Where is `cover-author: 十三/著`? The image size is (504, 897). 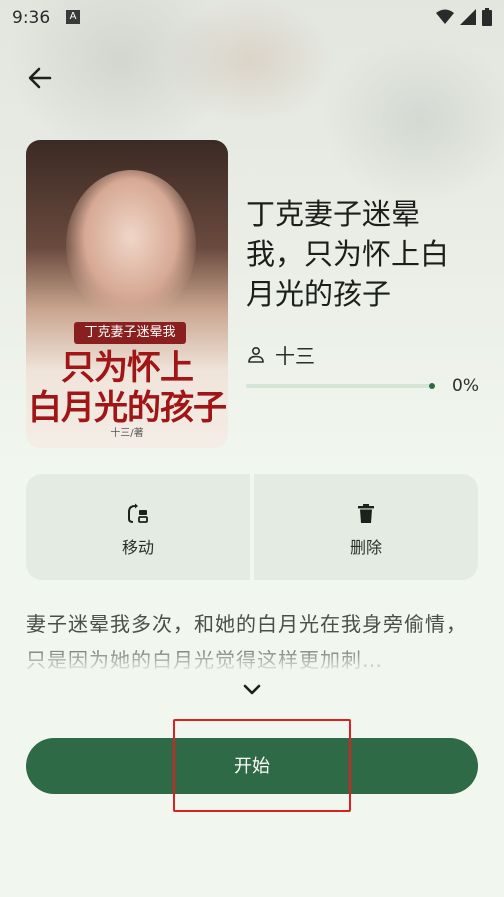 cover-author: 十三/著 is located at coordinates (127, 433).